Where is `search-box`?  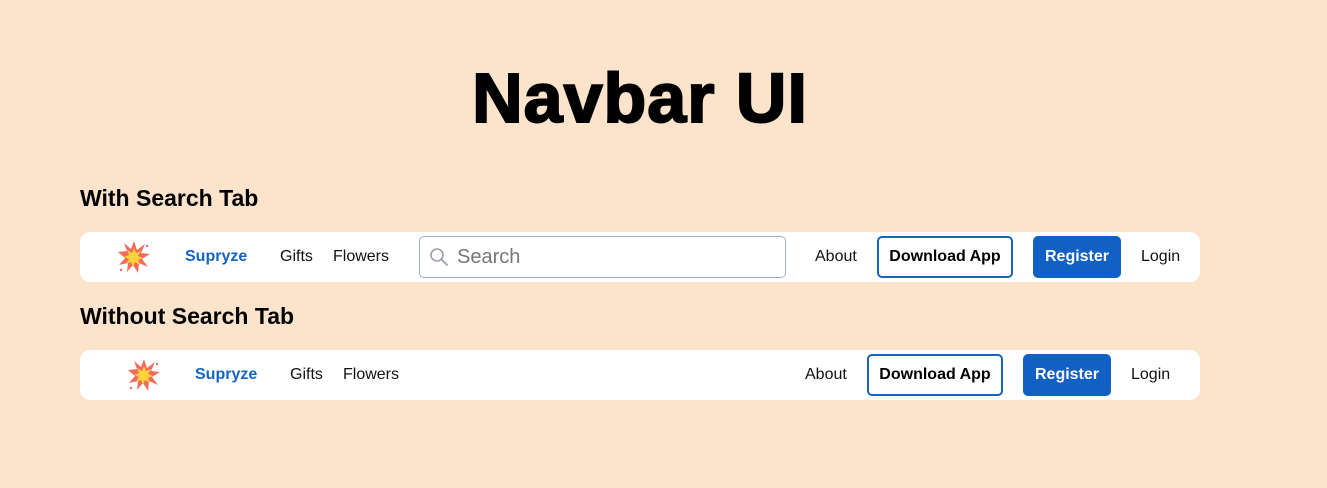
search-box is located at coordinates (602, 257).